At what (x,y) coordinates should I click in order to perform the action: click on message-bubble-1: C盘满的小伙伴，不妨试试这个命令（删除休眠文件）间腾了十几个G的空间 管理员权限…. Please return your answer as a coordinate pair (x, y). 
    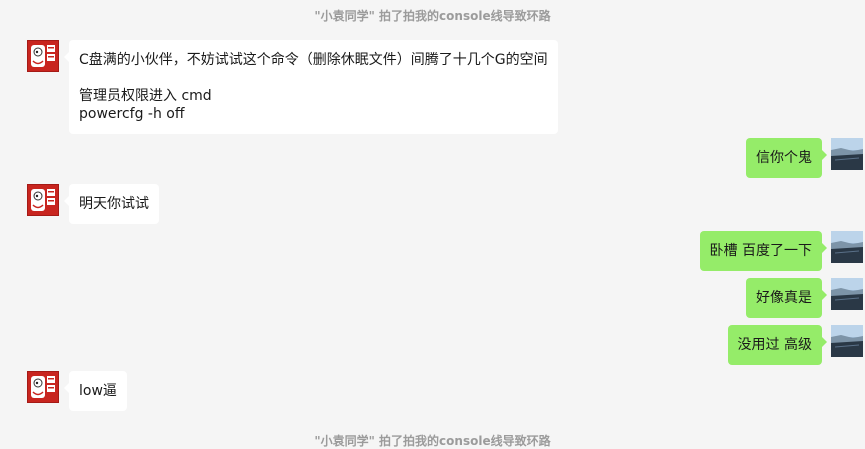
    Looking at the image, I should click on (311, 87).